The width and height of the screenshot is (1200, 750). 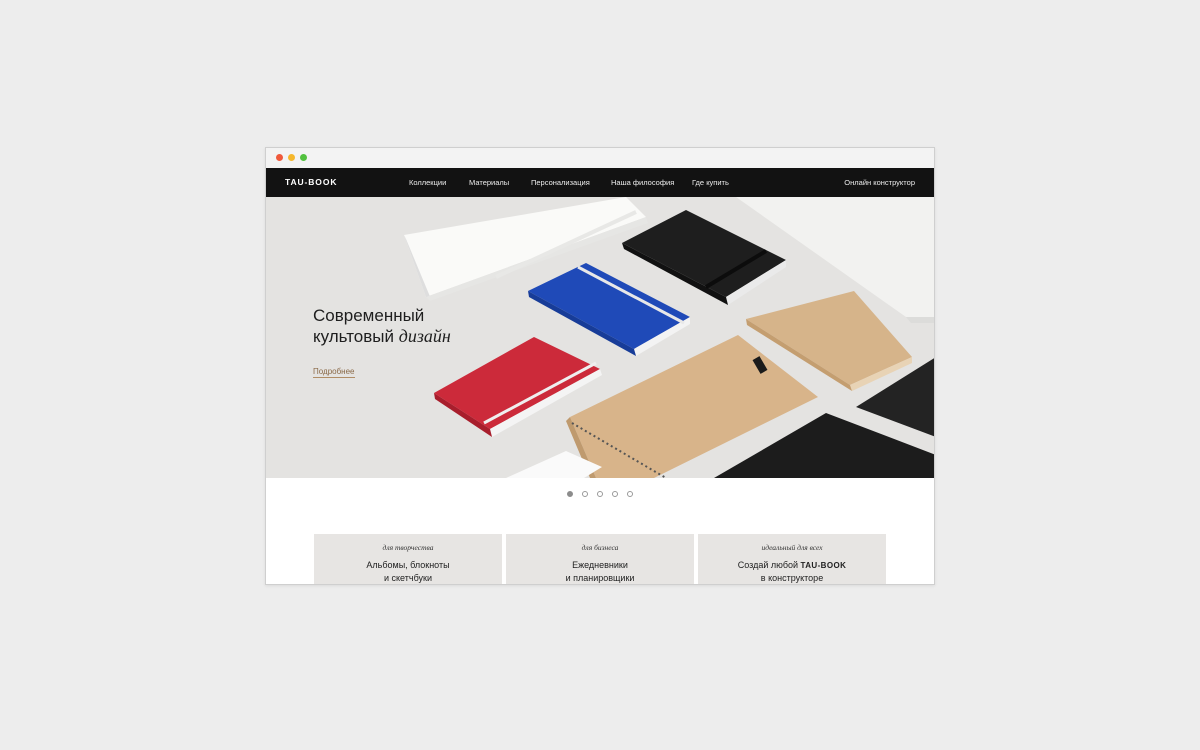 I want to click on online-constructor-link: Онлайн конструктор, so click(x=879, y=182).